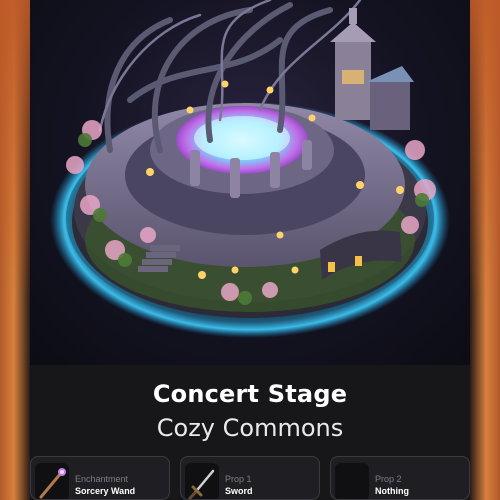  What do you see at coordinates (202, 481) in the screenshot?
I see `sword-icon` at bounding box center [202, 481].